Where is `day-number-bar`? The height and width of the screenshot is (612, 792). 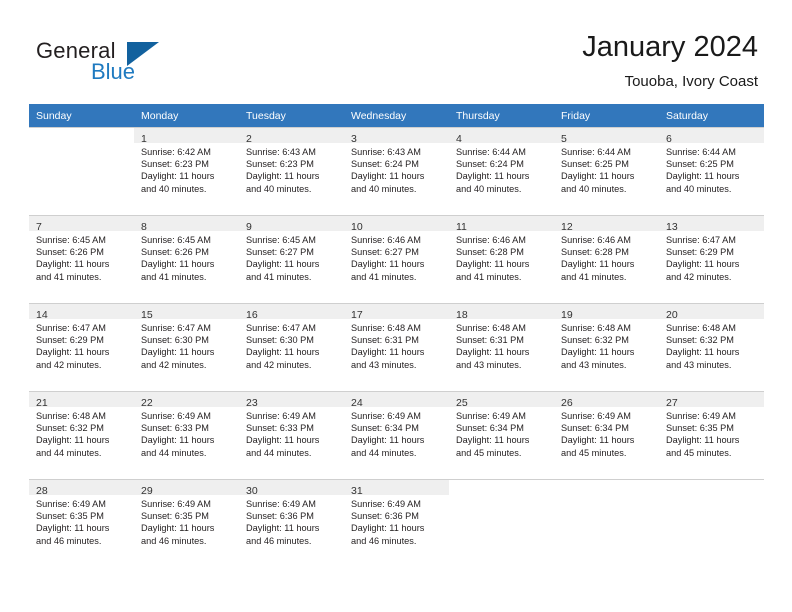 day-number-bar is located at coordinates (81, 135).